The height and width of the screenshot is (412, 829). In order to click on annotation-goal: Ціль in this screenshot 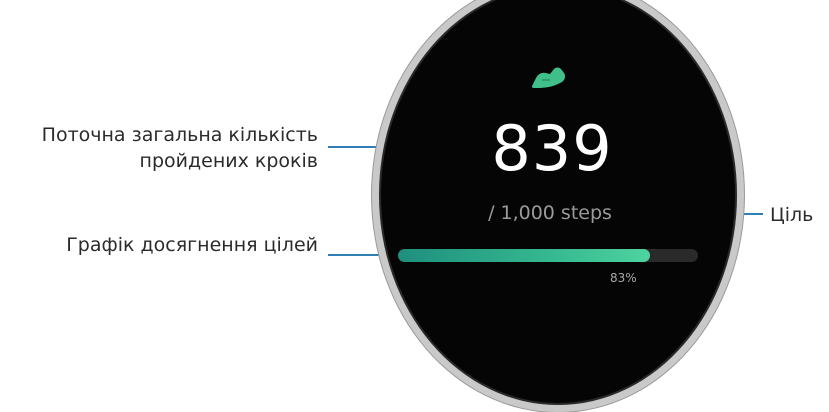, I will do `click(792, 215)`.